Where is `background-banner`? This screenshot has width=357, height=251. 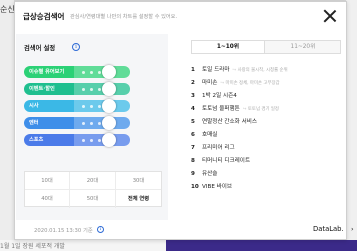
background-banner is located at coordinates (261, 245).